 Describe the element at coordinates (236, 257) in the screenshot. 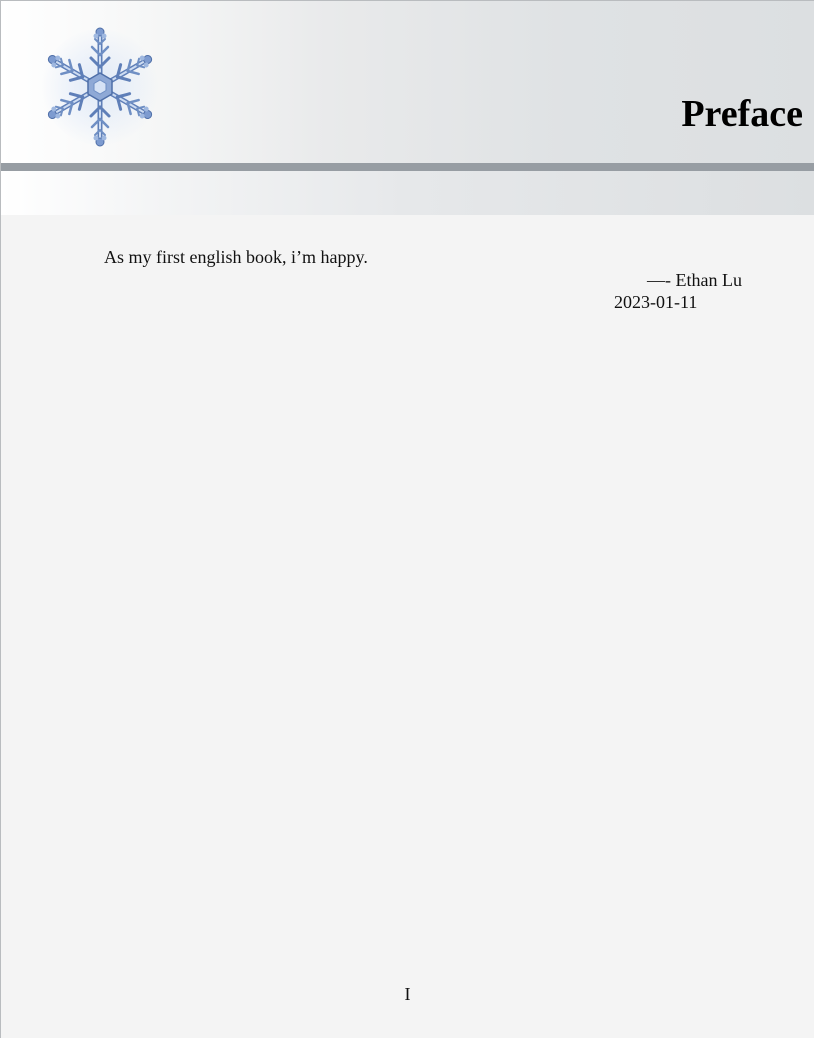

I see `preface-paragraph: As my first english book, i’m happy.` at that location.